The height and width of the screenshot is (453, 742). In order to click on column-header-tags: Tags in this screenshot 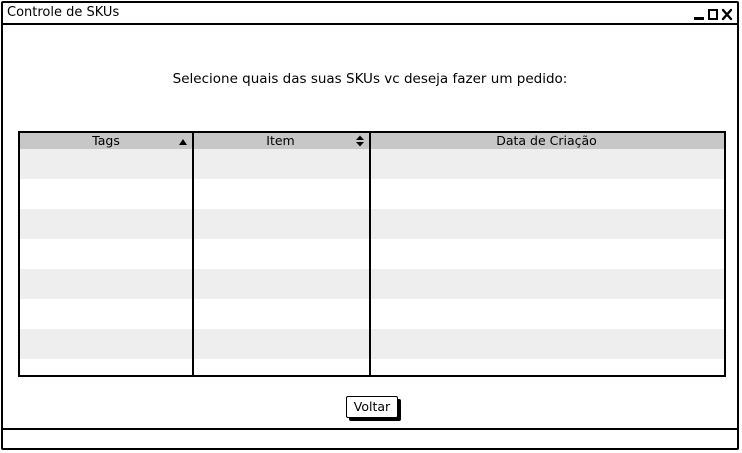, I will do `click(106, 141)`.